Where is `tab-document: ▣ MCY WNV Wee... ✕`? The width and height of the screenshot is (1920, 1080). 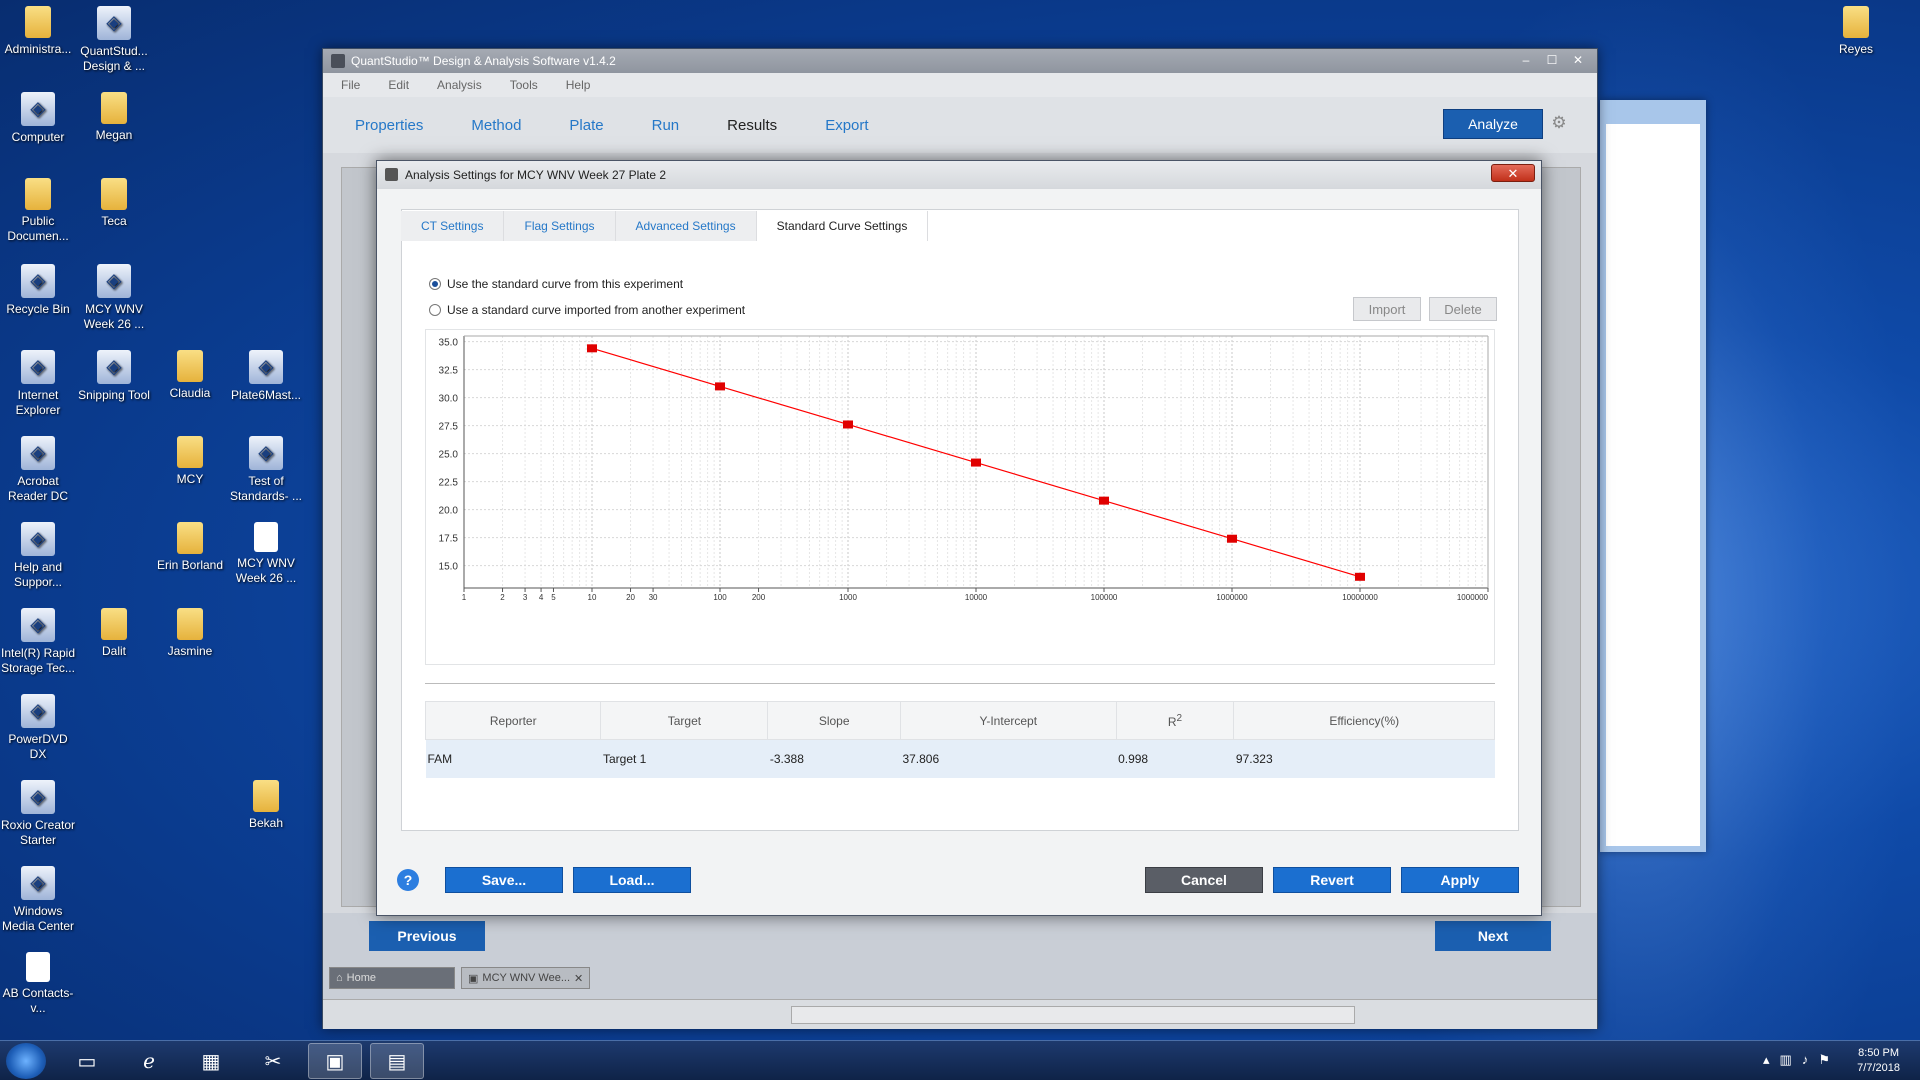
tab-document: ▣ MCY WNV Wee... ✕ is located at coordinates (526, 978).